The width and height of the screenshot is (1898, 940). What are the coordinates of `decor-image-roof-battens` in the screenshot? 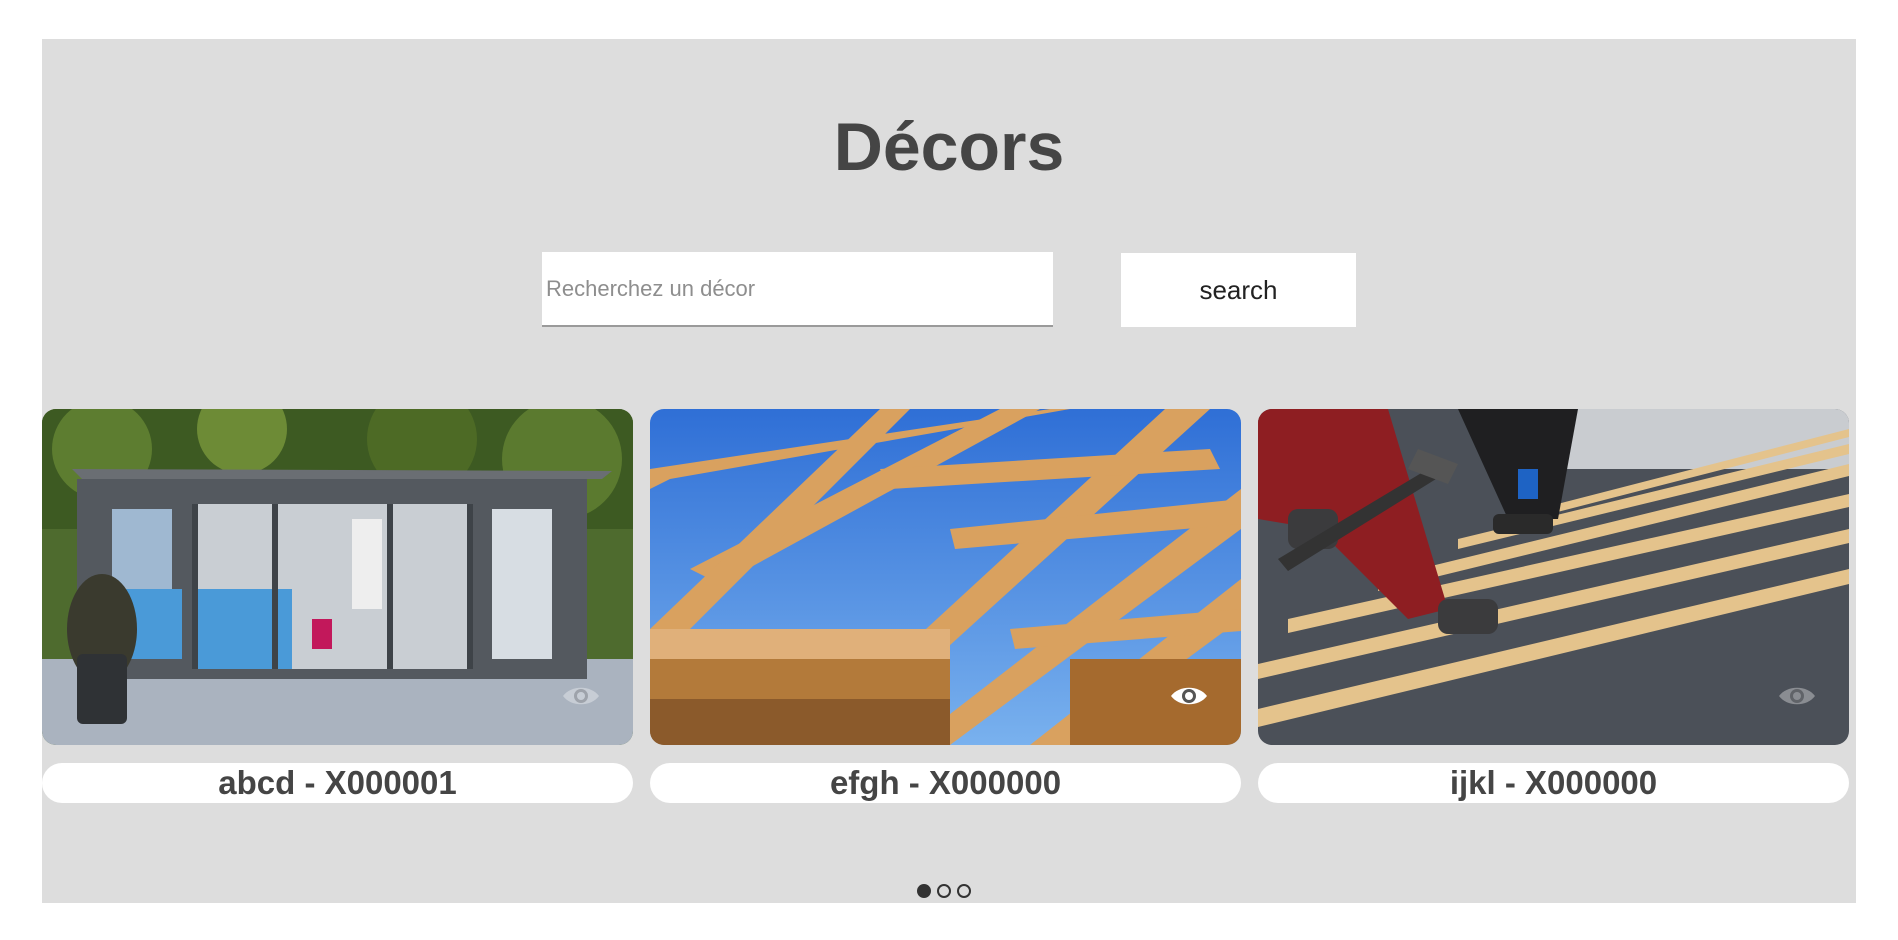 It's located at (1553, 577).